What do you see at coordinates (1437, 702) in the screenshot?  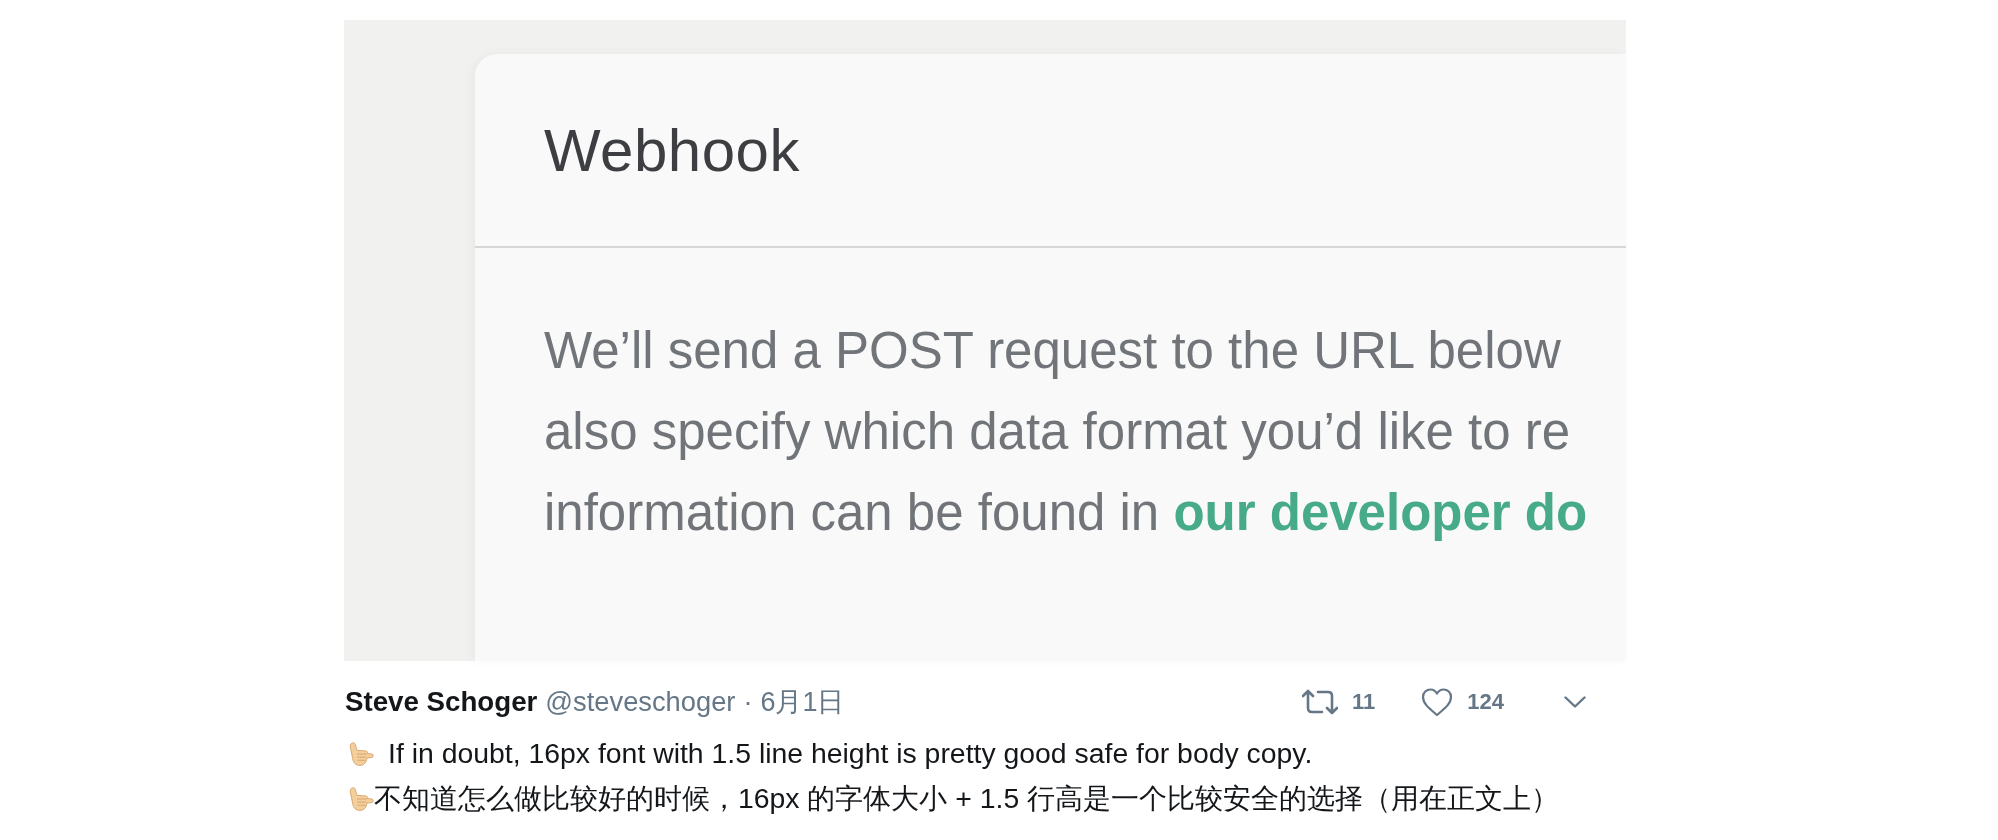 I see `heart-icon` at bounding box center [1437, 702].